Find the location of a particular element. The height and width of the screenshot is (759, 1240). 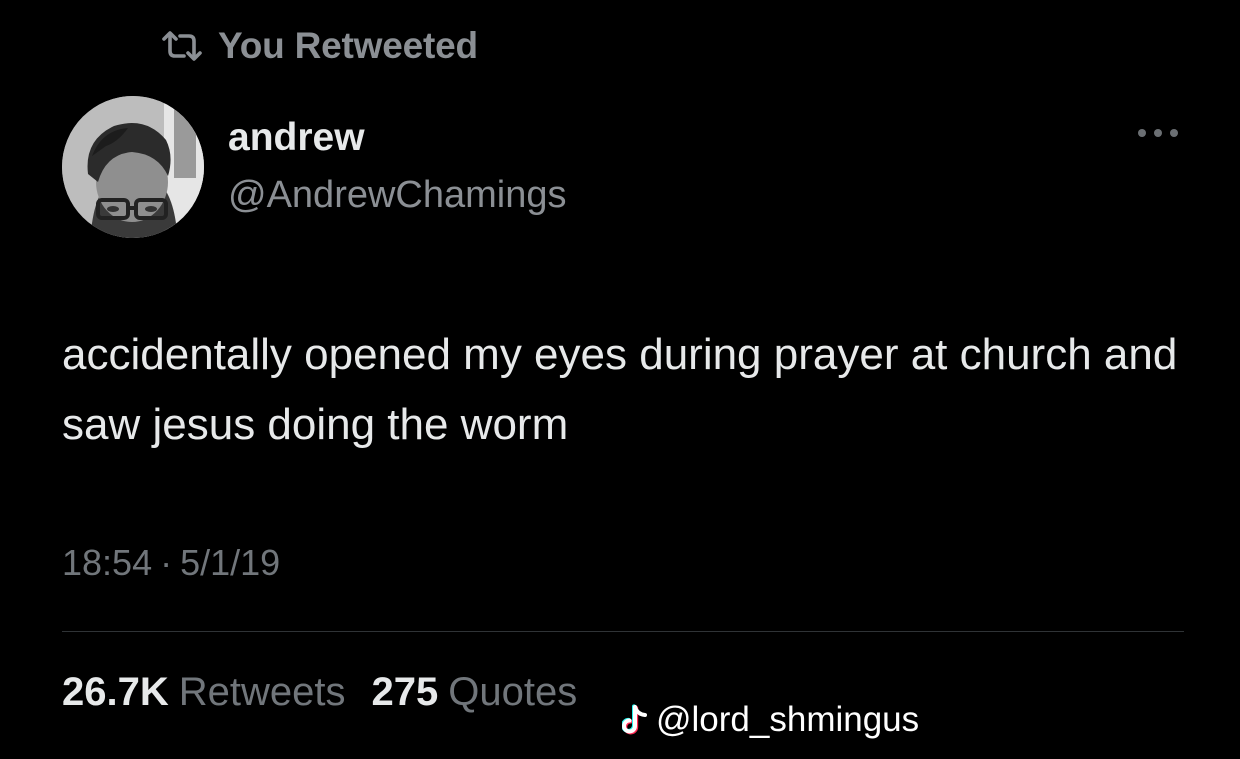

tweet-timestamp: 18:54 · 5/1/19 is located at coordinates (171, 563).